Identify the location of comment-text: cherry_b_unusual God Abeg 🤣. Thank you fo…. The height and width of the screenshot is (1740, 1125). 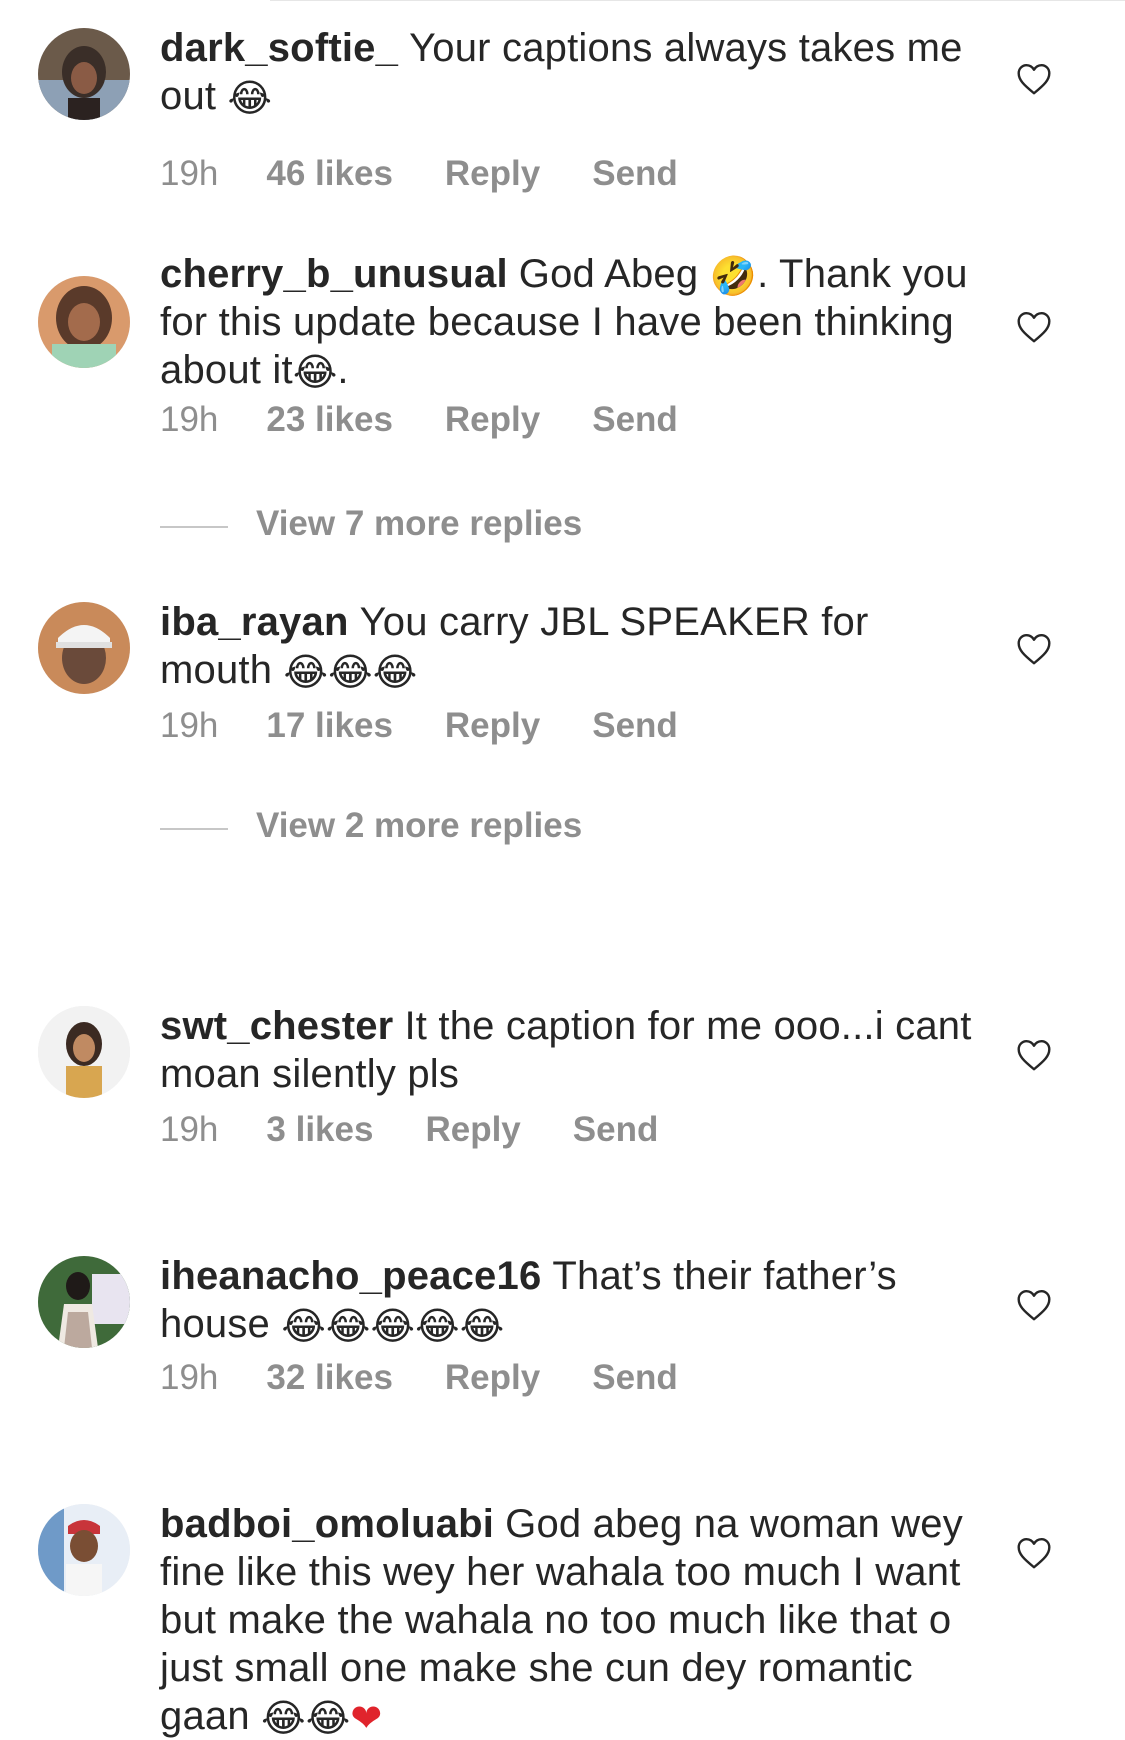
(570, 322).